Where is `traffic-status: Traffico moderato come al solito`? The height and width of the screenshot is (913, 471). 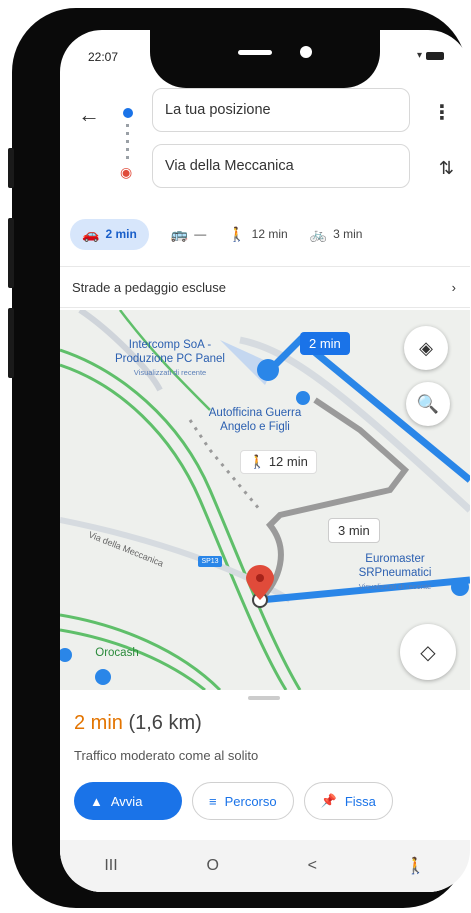
traffic-status: Traffico moderato come al solito is located at coordinates (166, 755).